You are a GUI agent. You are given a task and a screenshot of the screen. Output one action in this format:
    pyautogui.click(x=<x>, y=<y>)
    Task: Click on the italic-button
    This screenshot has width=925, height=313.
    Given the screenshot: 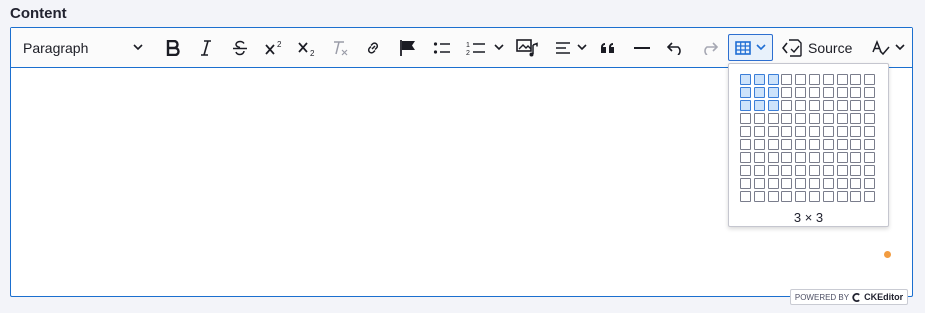 What is the action you would take?
    pyautogui.click(x=206, y=47)
    